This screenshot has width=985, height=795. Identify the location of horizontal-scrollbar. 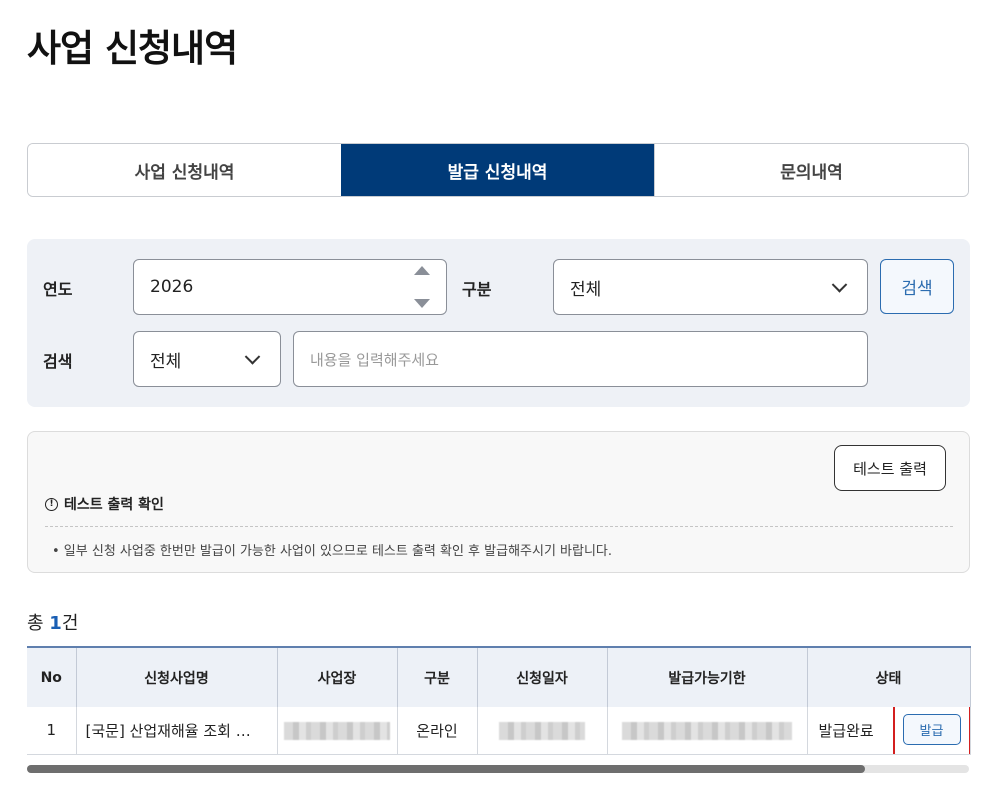
(498, 769).